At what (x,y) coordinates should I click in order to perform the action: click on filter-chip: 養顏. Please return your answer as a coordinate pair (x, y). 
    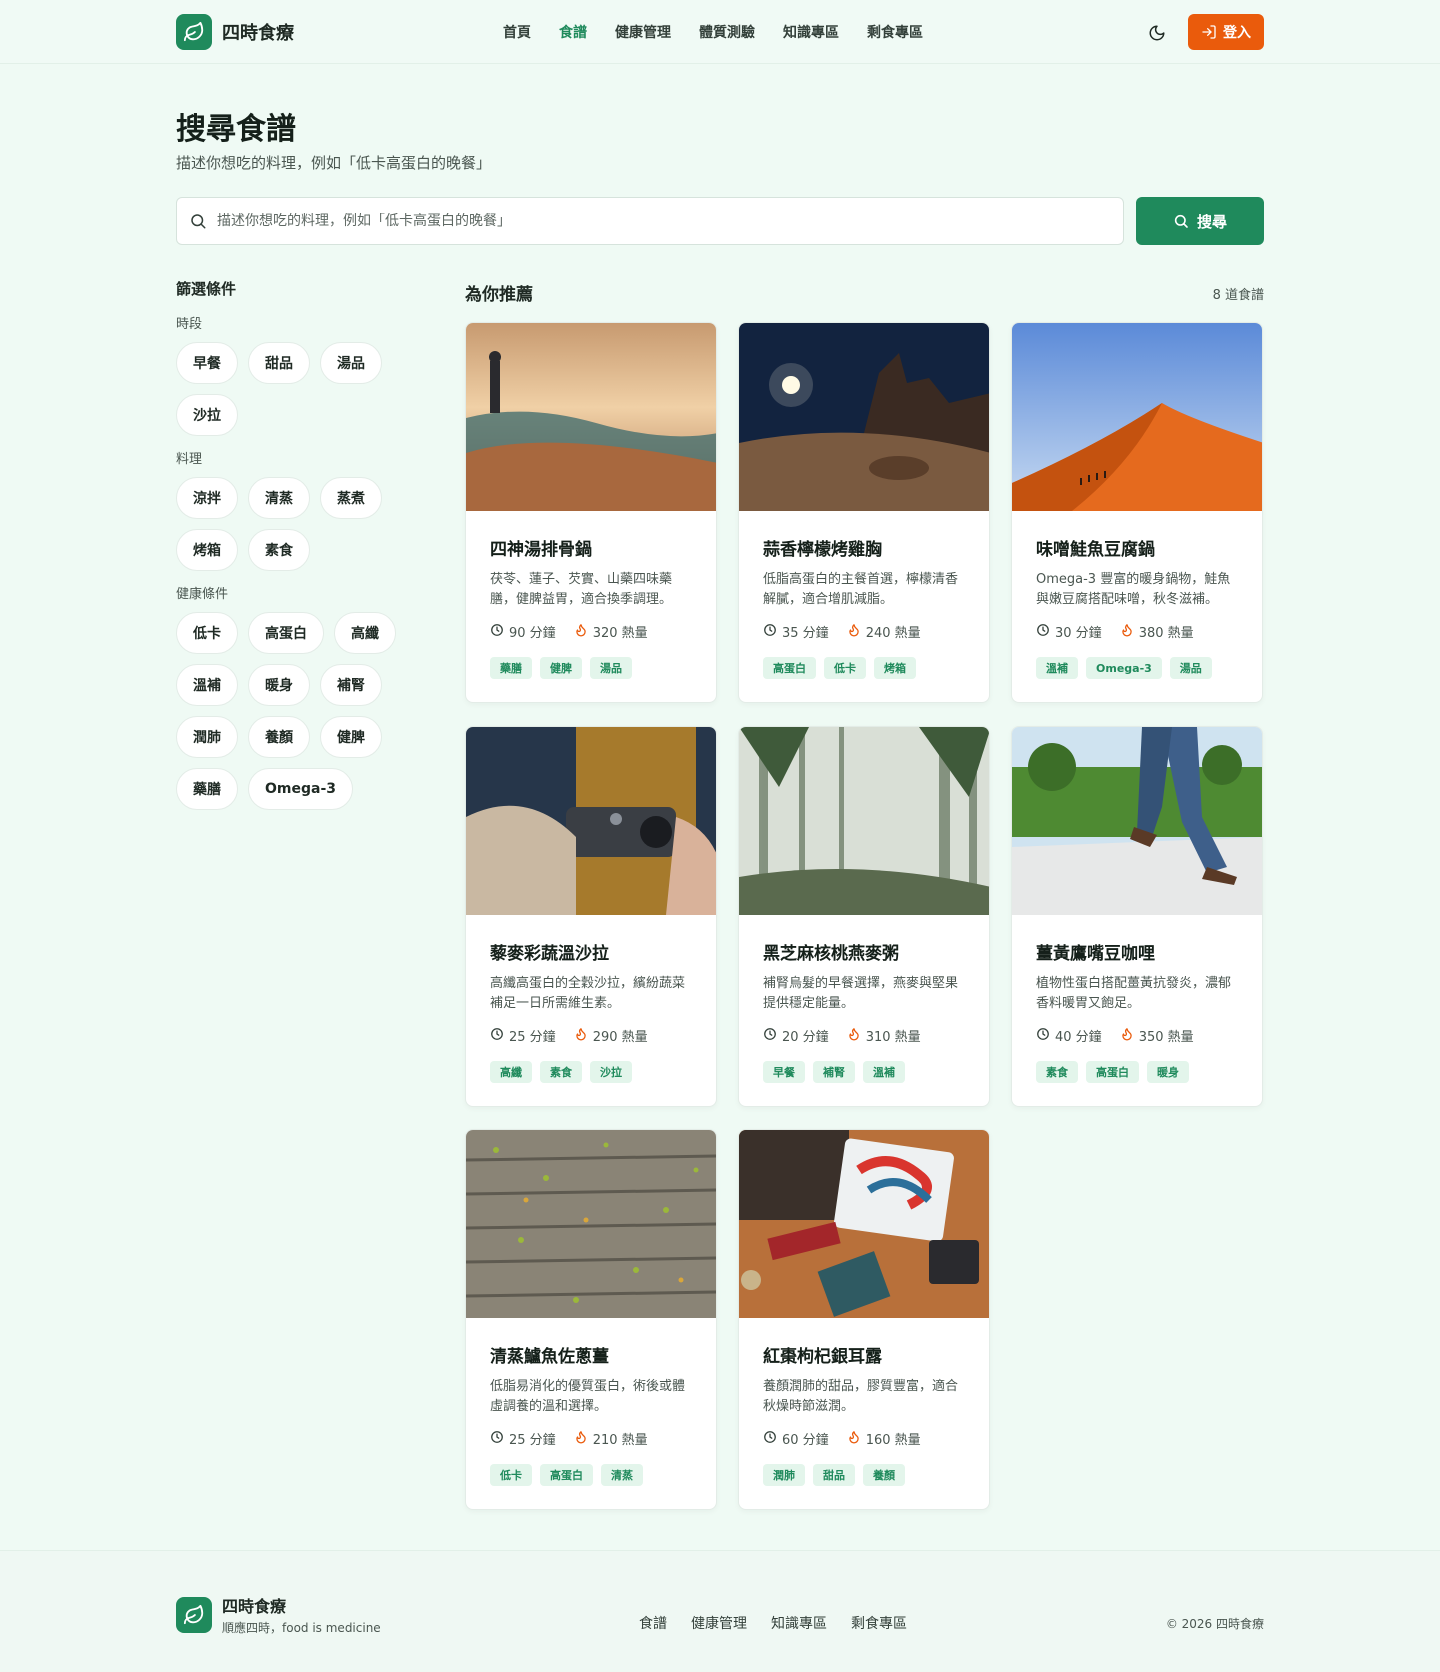
    Looking at the image, I should click on (279, 737).